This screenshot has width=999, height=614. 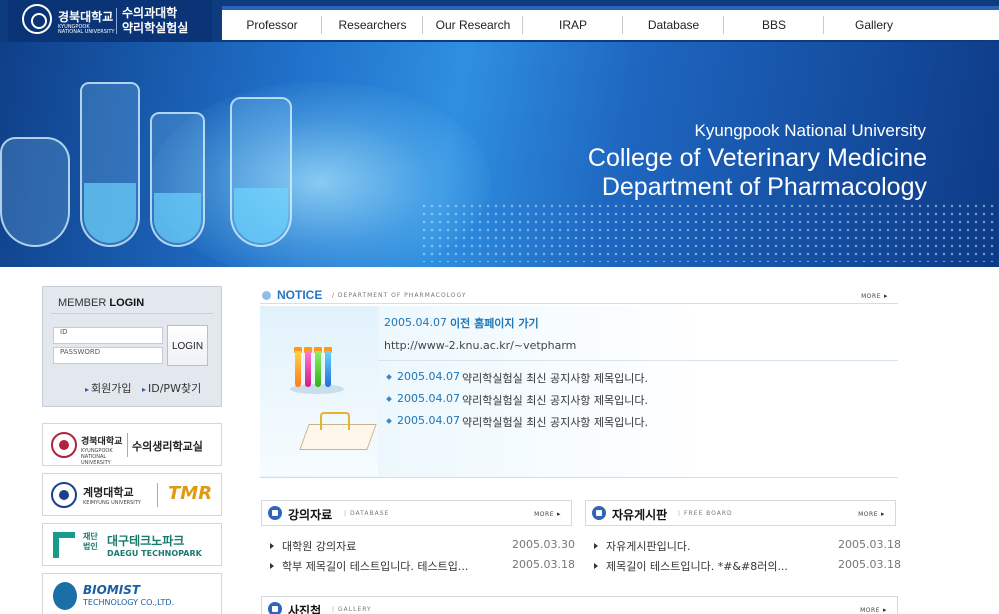 I want to click on free-board-item: 자유게시판입니다. 2005.03.18, so click(x=747, y=546).